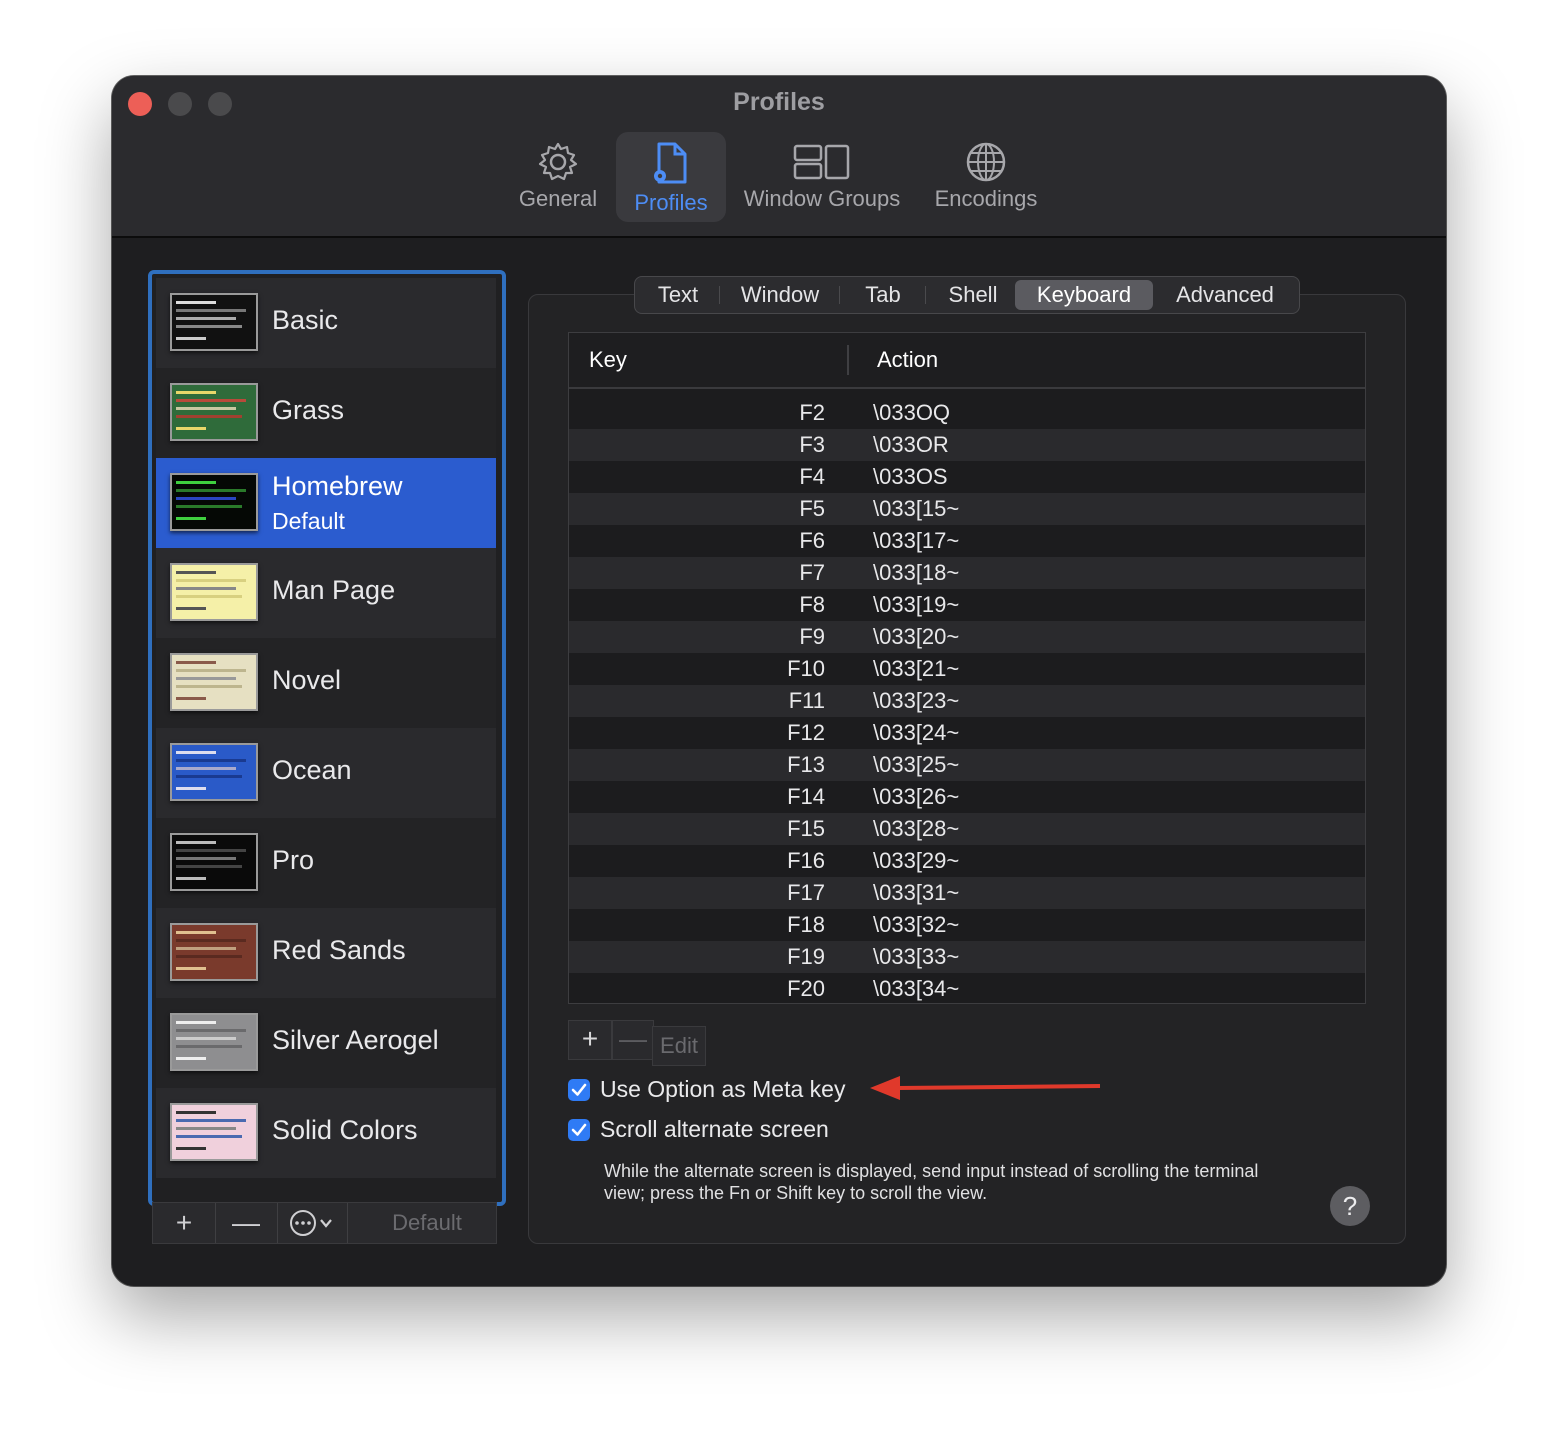 This screenshot has width=1558, height=1436. I want to click on tab-text: Text, so click(678, 295).